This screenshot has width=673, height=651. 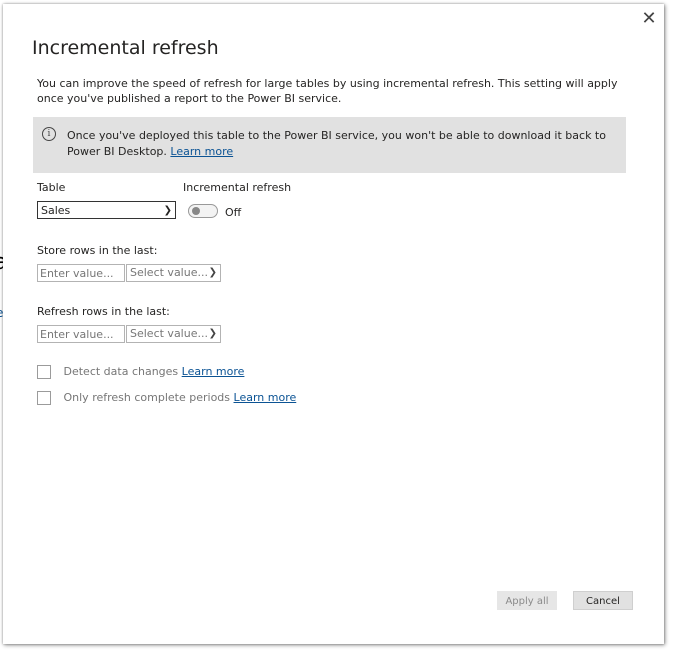 What do you see at coordinates (265, 397) in the screenshot?
I see `complete-learn-more-link: Learn more` at bounding box center [265, 397].